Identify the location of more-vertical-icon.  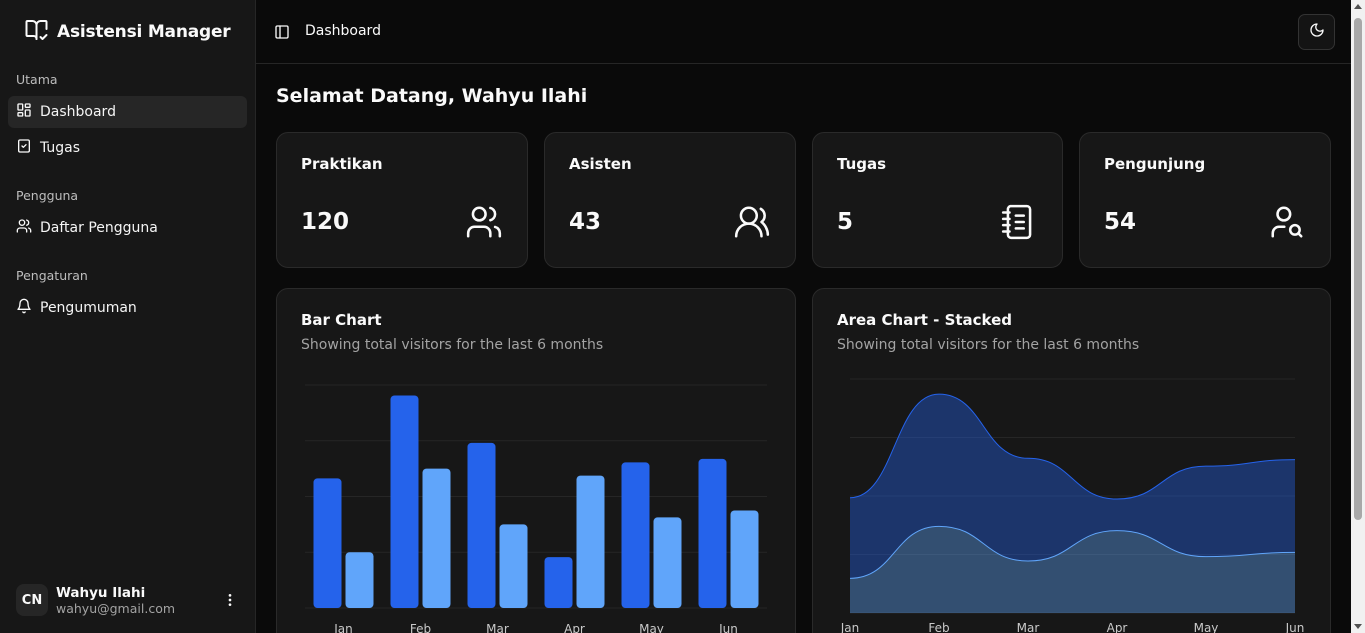
(230, 602).